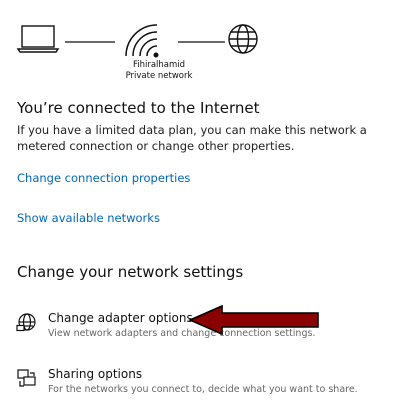  I want to click on annotation-arrow, so click(253, 320).